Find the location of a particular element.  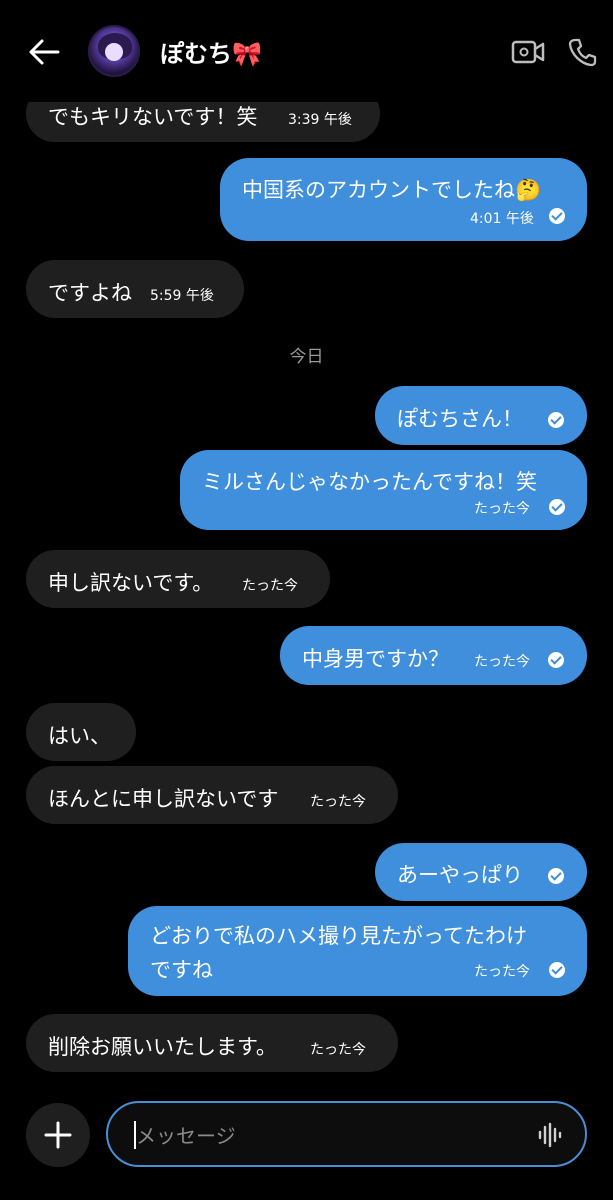

message-bubble-outgoing: 中国系のアカウントでしたね🤔 4:01 午後 is located at coordinates (403, 199).